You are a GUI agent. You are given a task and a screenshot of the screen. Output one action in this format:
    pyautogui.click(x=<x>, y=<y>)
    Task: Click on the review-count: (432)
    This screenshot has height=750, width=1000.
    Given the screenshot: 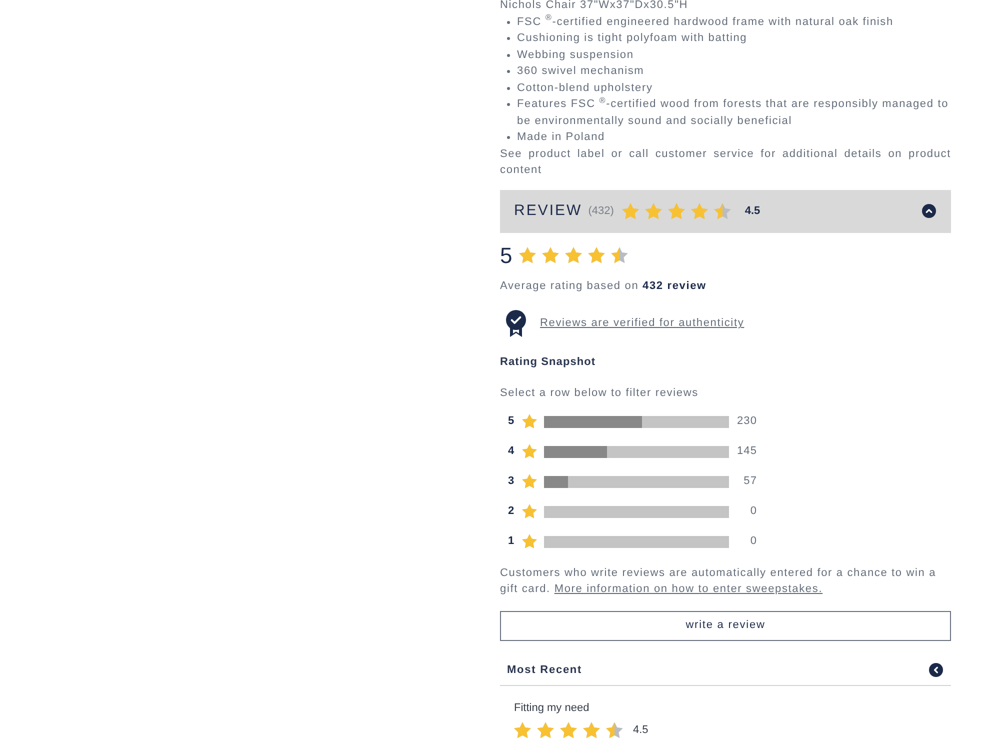 What is the action you would take?
    pyautogui.click(x=601, y=211)
    